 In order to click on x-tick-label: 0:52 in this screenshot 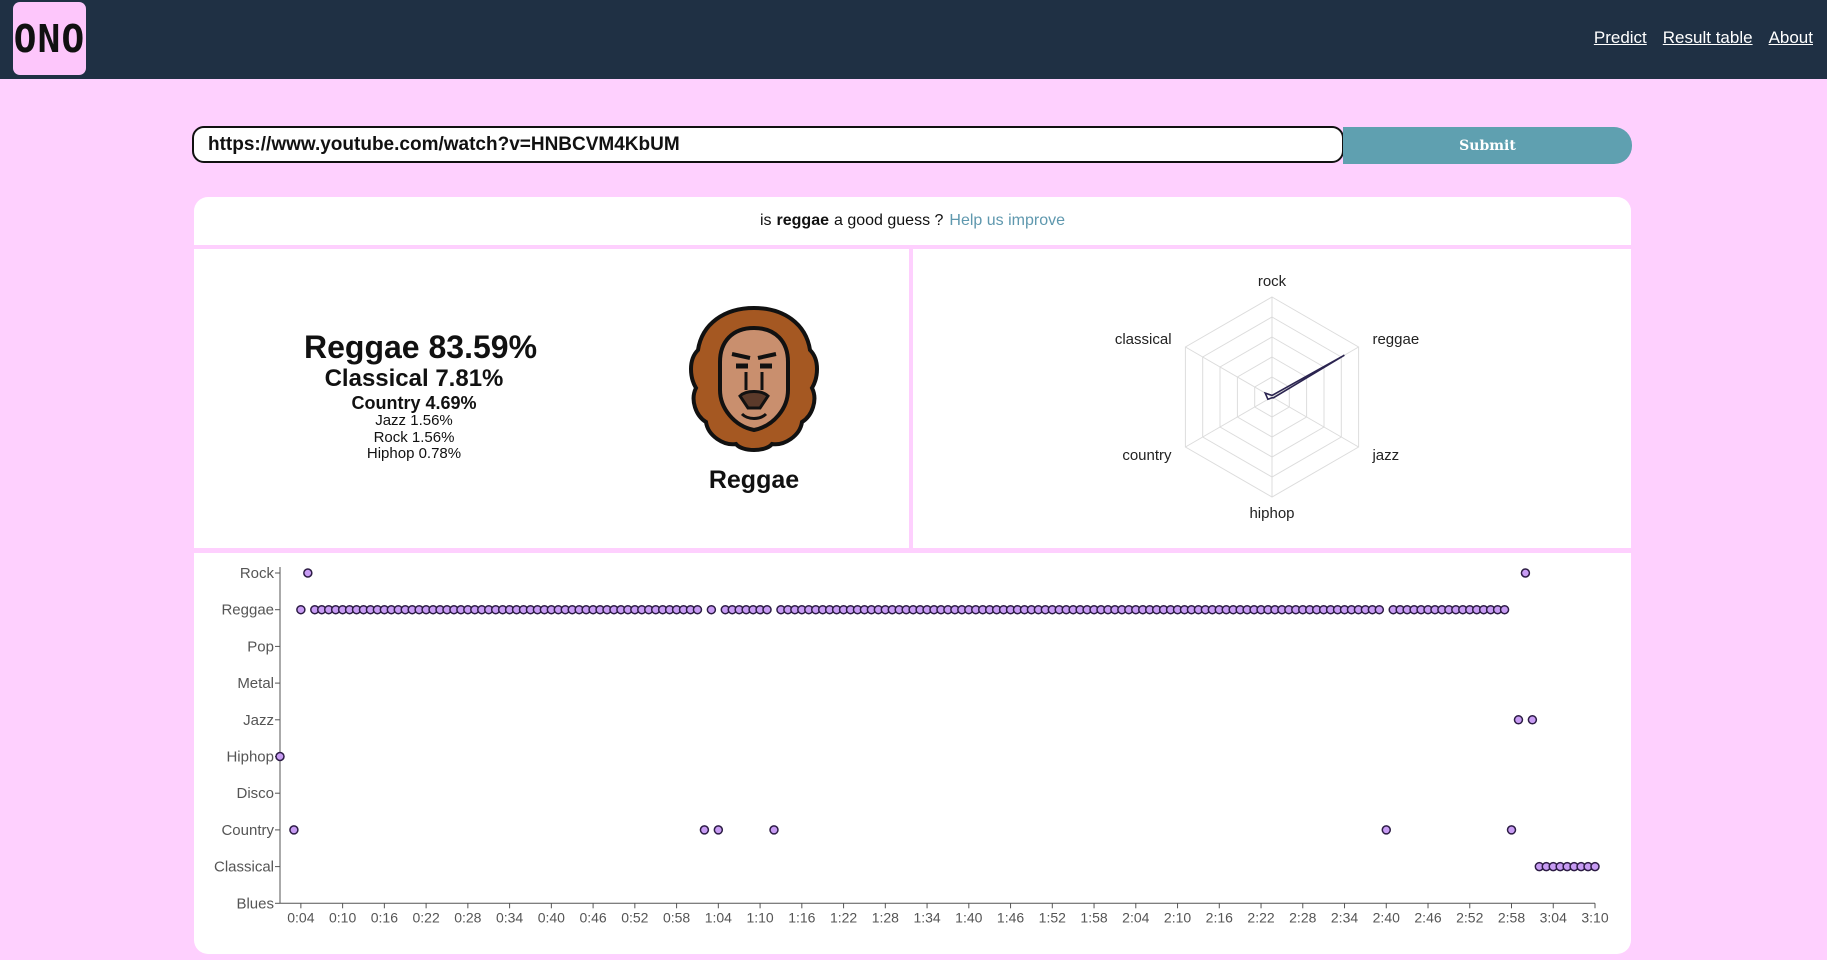, I will do `click(634, 917)`.